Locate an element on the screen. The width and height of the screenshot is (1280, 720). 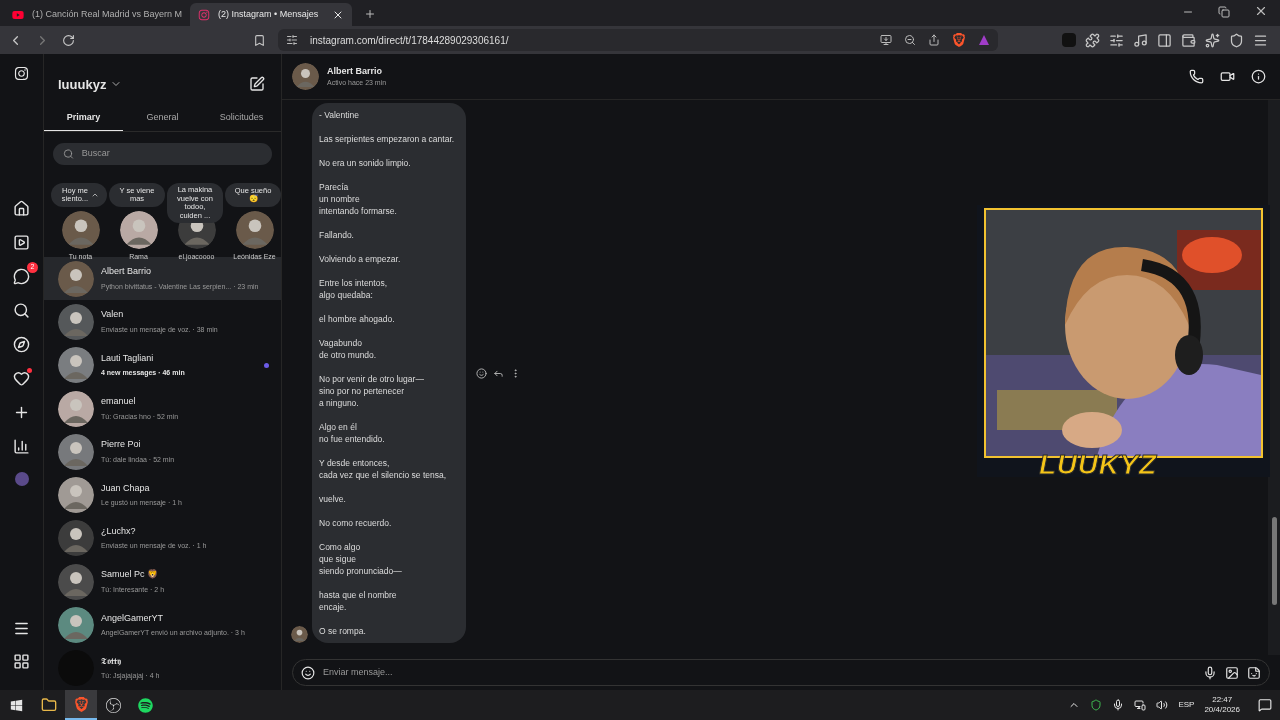
contact-name: Albert Barrio is located at coordinates (127, 272).